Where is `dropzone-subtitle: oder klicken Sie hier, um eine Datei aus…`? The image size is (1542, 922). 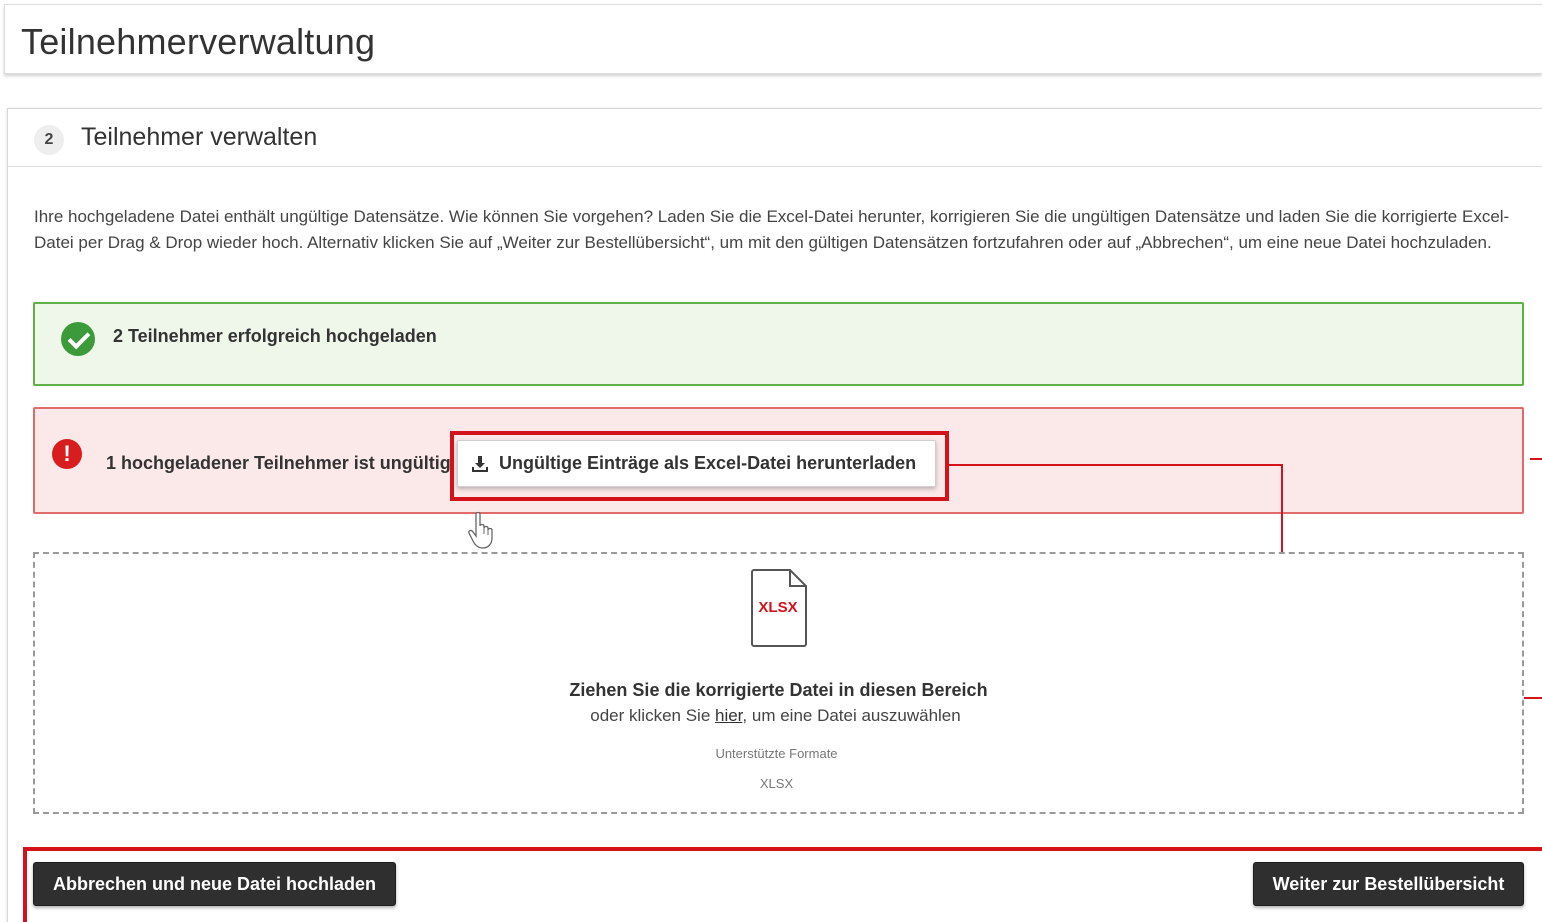 dropzone-subtitle: oder klicken Sie hier, um eine Datei aus… is located at coordinates (771, 716).